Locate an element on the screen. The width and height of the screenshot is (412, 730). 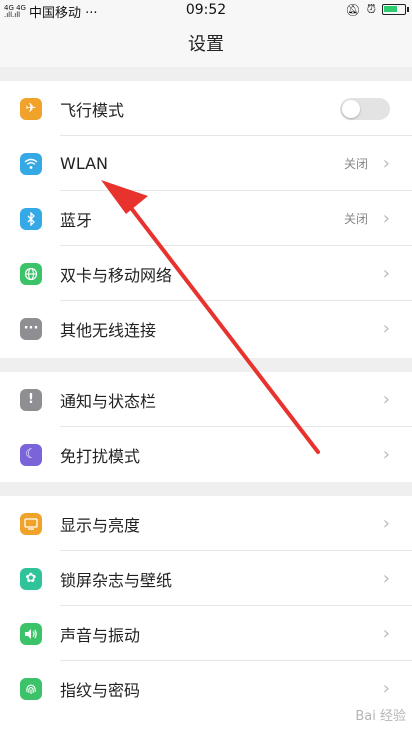
toggle-knob is located at coordinates (351, 108).